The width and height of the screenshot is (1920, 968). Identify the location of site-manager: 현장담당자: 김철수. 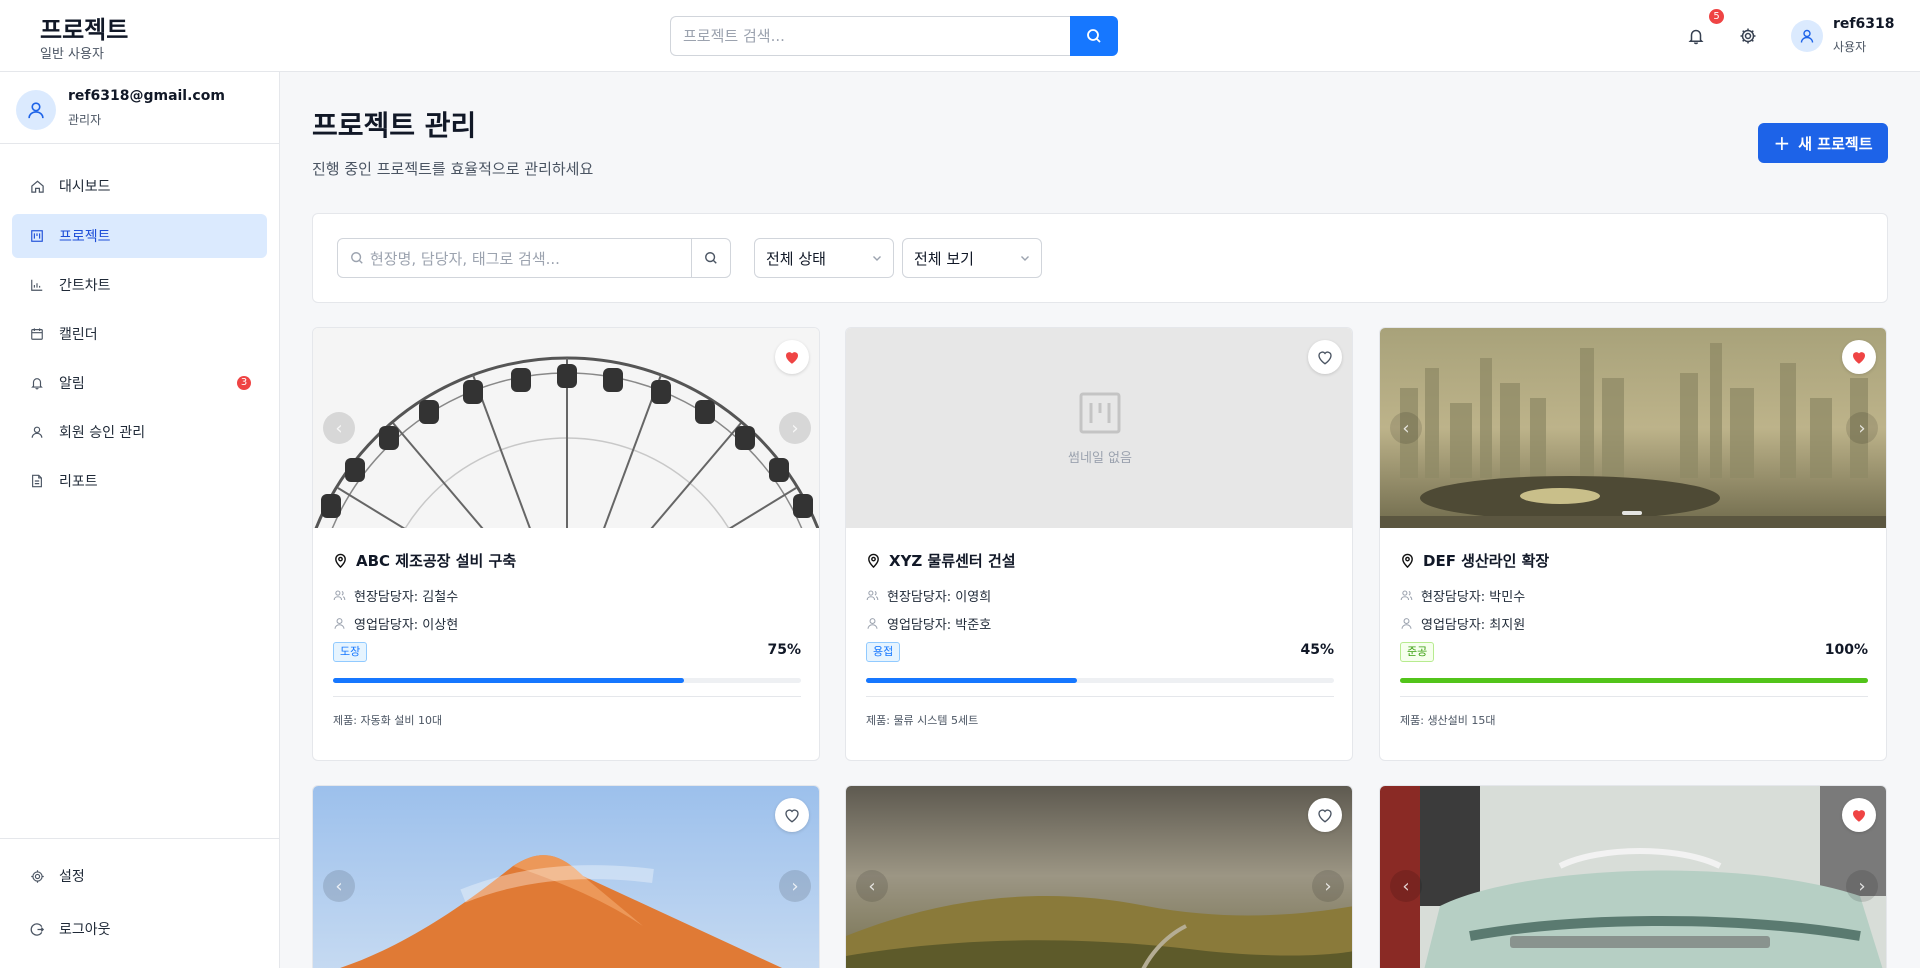
(395, 595).